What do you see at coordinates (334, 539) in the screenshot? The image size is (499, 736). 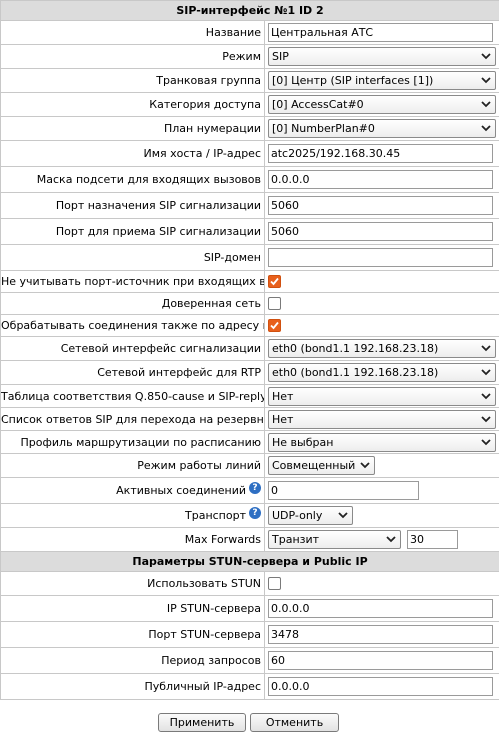 I see `max-forwards-select: Транзит` at bounding box center [334, 539].